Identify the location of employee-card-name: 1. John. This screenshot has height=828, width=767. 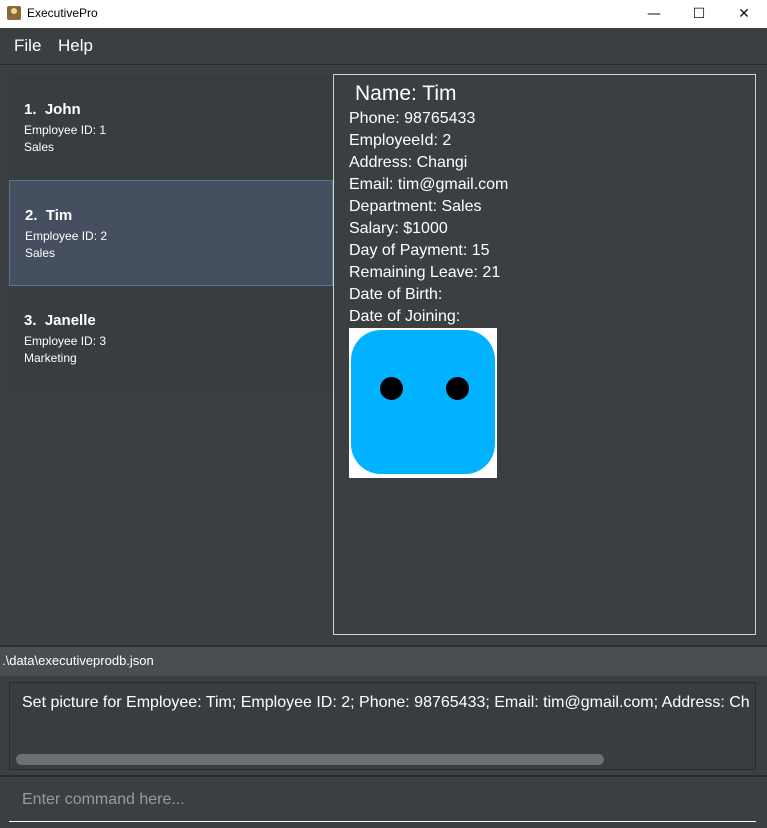
(52, 109).